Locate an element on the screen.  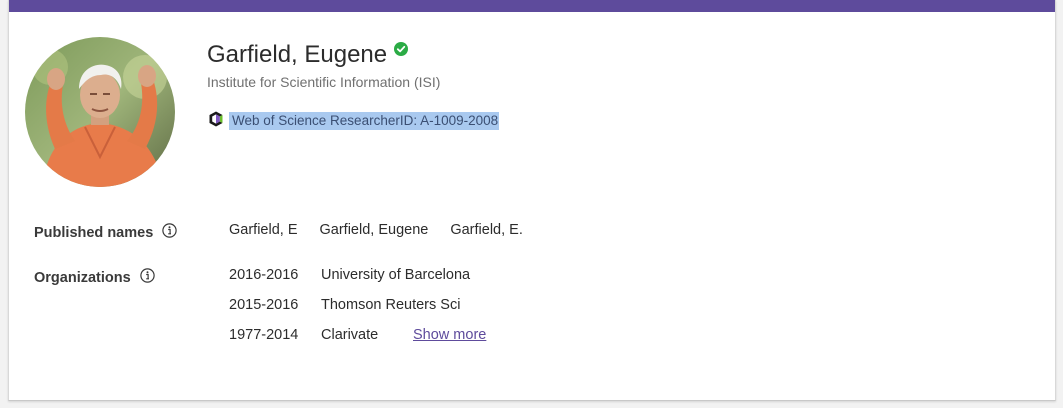
published-name: Garfield, E. is located at coordinates (486, 230).